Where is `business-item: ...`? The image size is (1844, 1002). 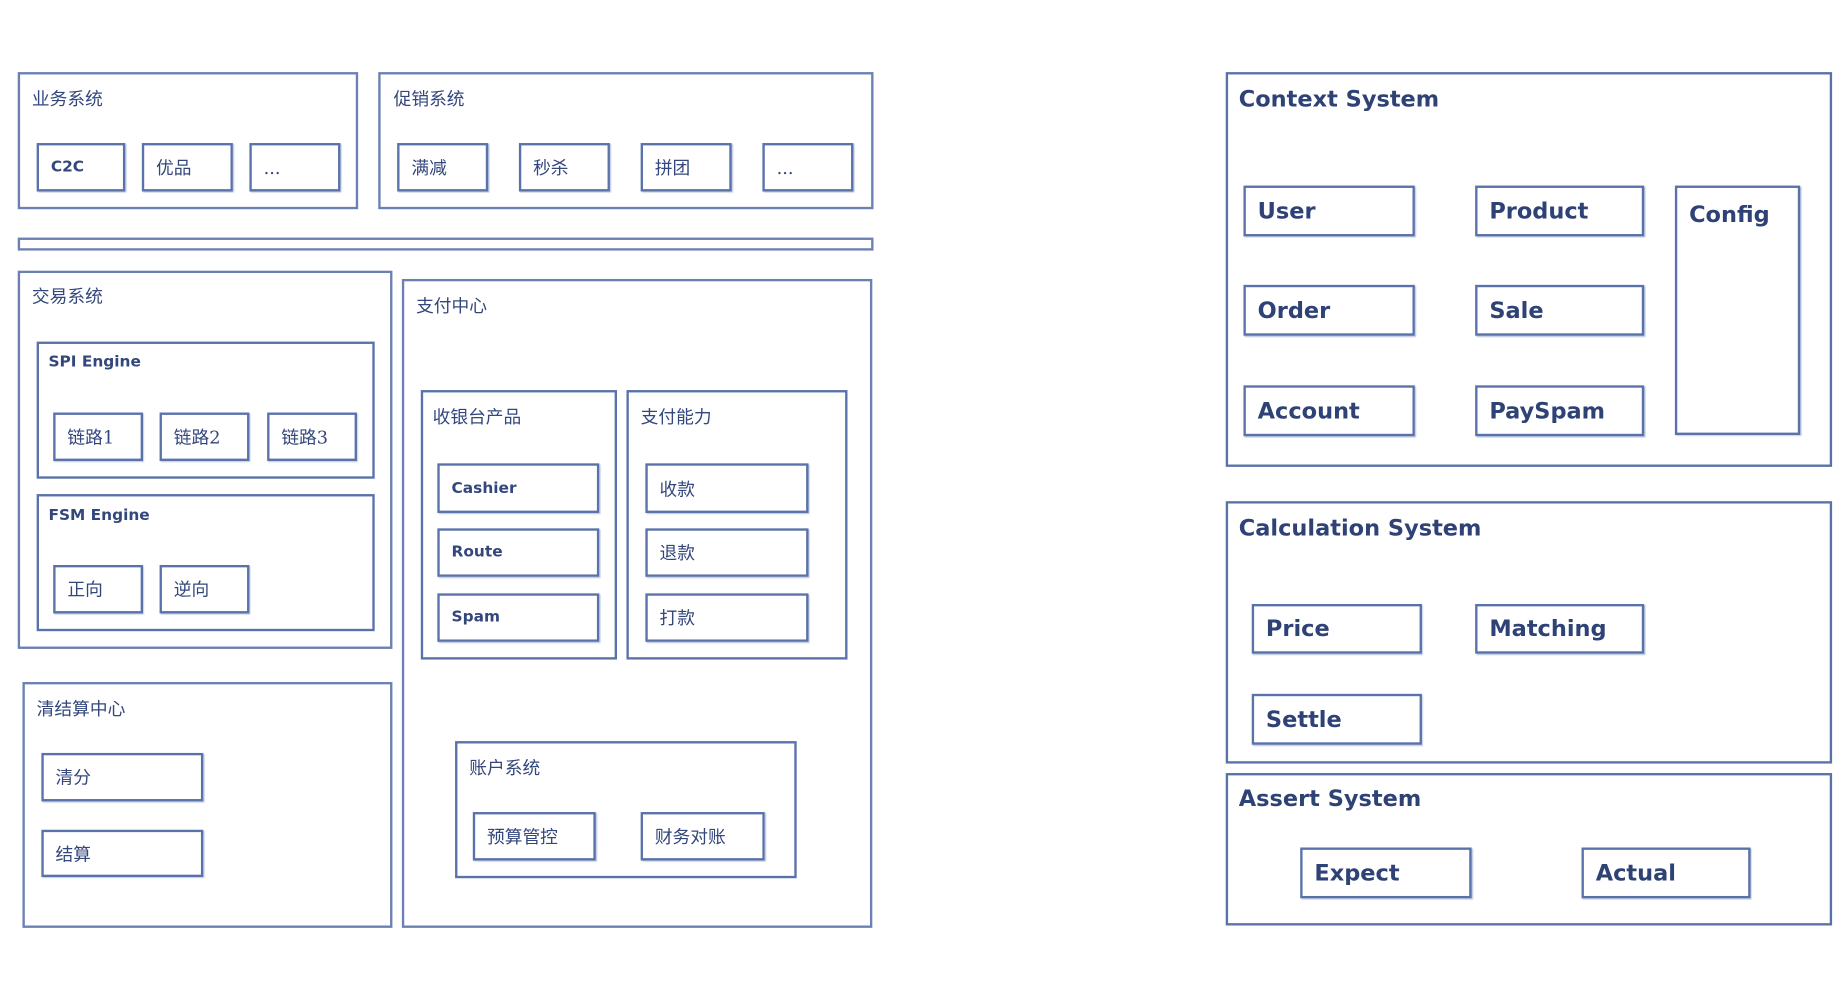
business-item: ... is located at coordinates (295, 167).